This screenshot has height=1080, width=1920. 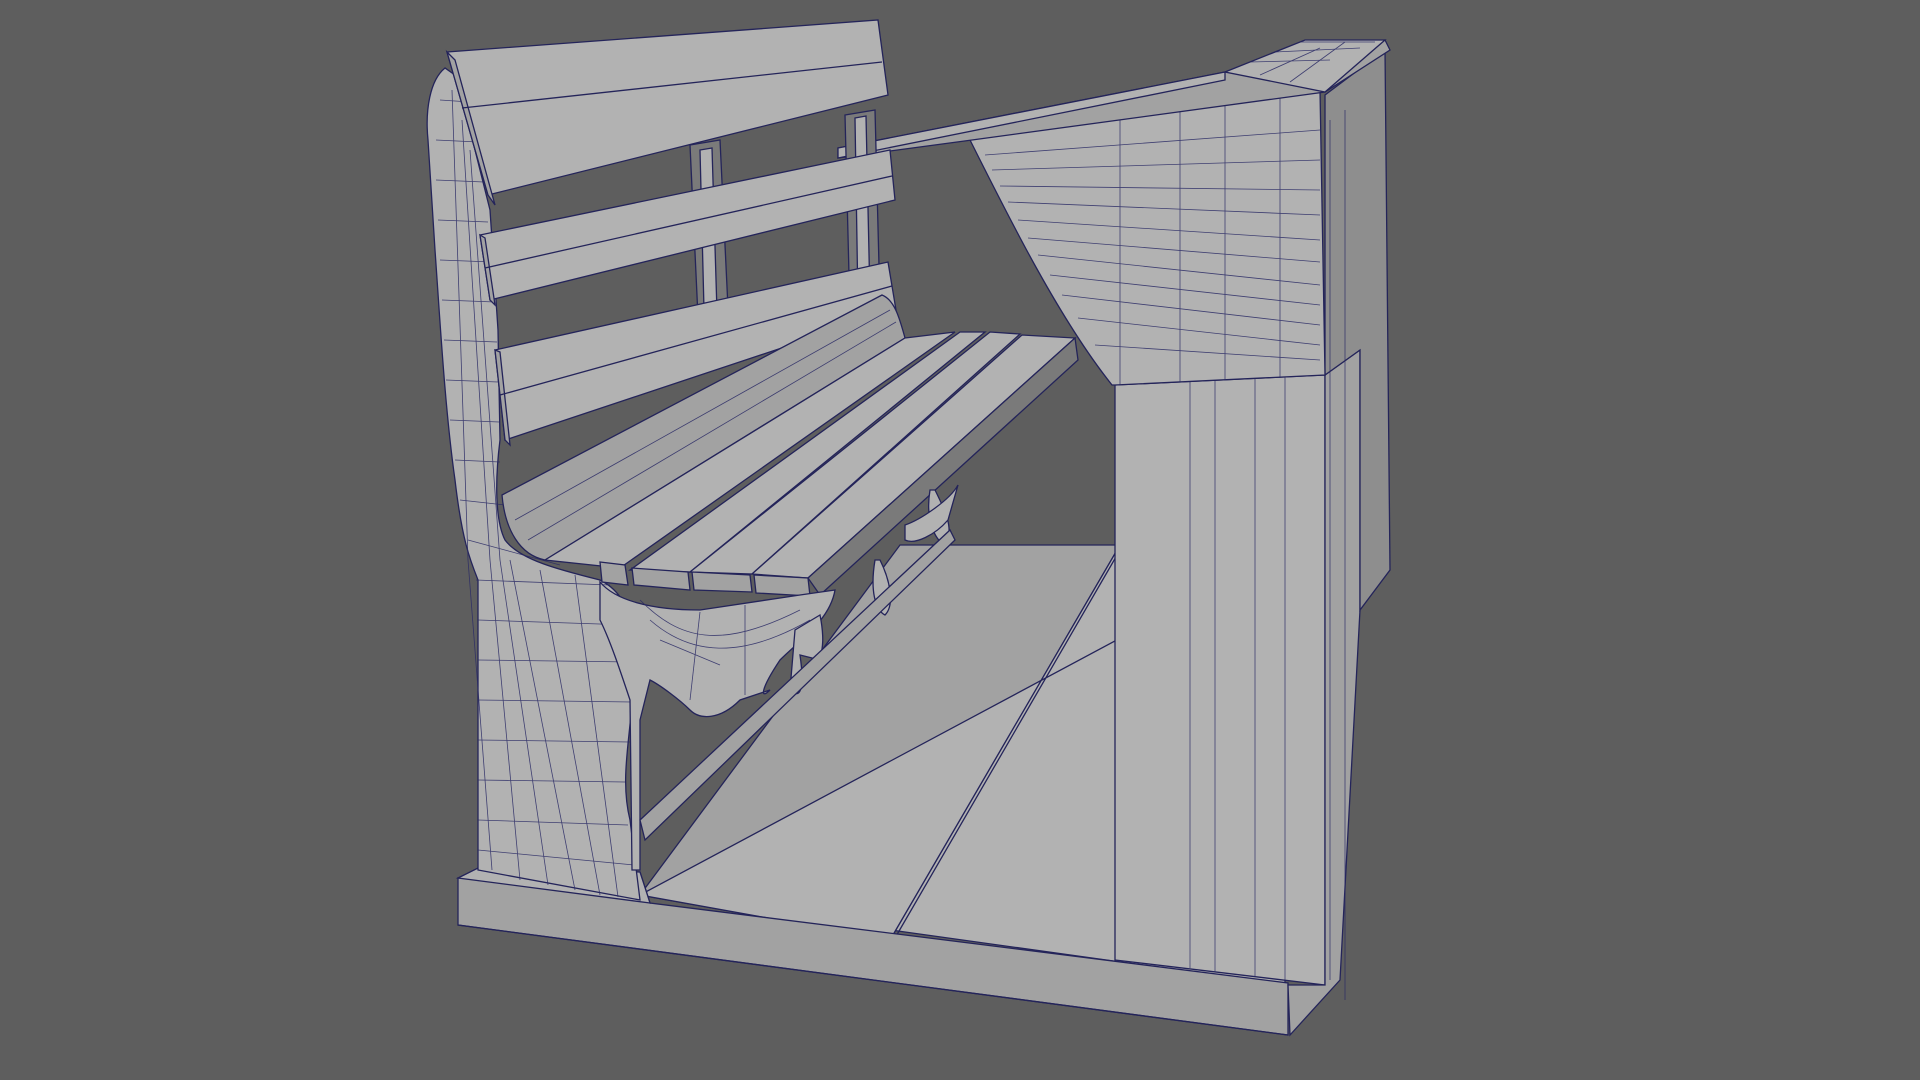 What do you see at coordinates (661, 579) in the screenshot?
I see `seat-slat-2-front` at bounding box center [661, 579].